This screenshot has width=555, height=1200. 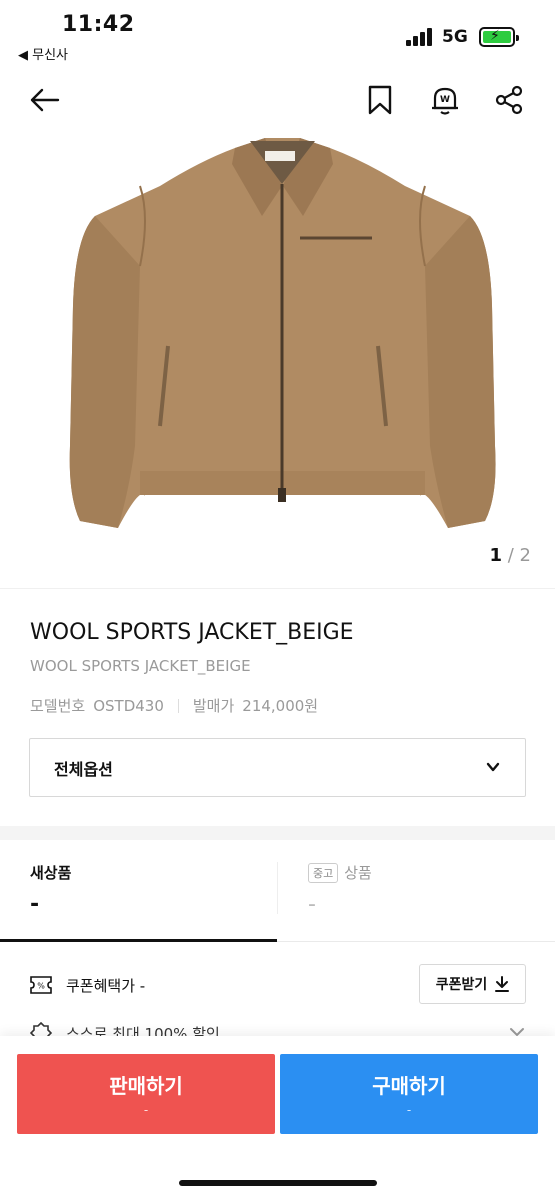 I want to click on model-number-value: OSTD430, so click(x=128, y=705).